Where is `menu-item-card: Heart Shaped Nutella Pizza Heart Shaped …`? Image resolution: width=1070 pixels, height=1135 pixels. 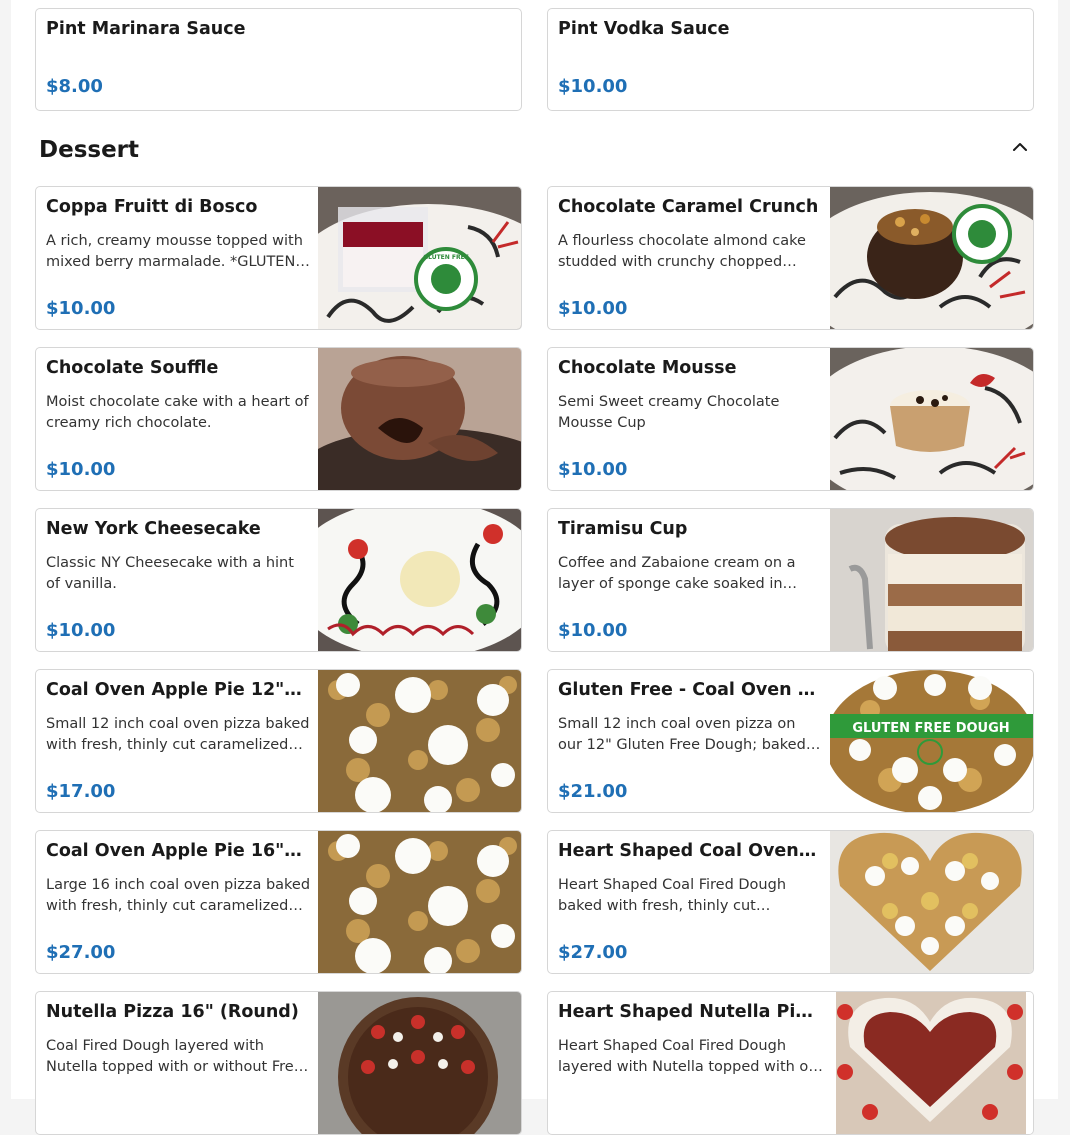 menu-item-card: Heart Shaped Nutella Pizza Heart Shaped … is located at coordinates (790, 1063).